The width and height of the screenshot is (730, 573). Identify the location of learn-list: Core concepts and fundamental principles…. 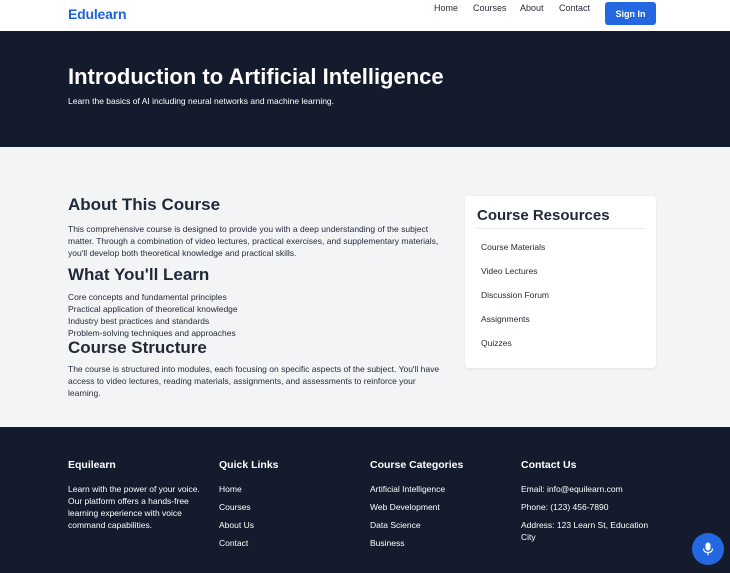
(153, 315).